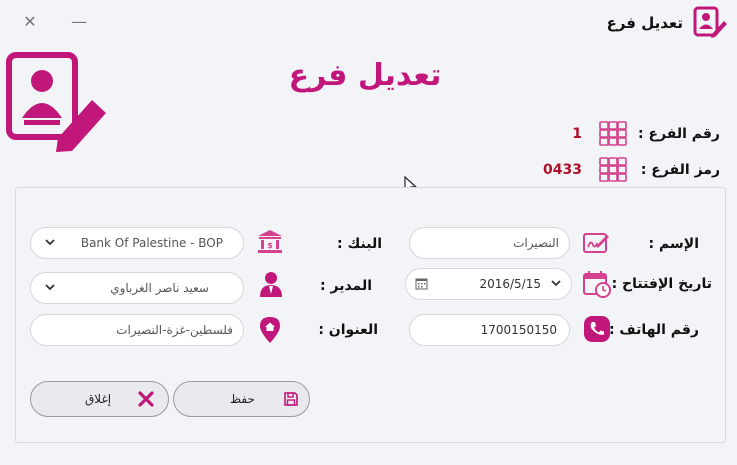 The height and width of the screenshot is (465, 737). What do you see at coordinates (58, 102) in the screenshot?
I see `branch-logo-icon` at bounding box center [58, 102].